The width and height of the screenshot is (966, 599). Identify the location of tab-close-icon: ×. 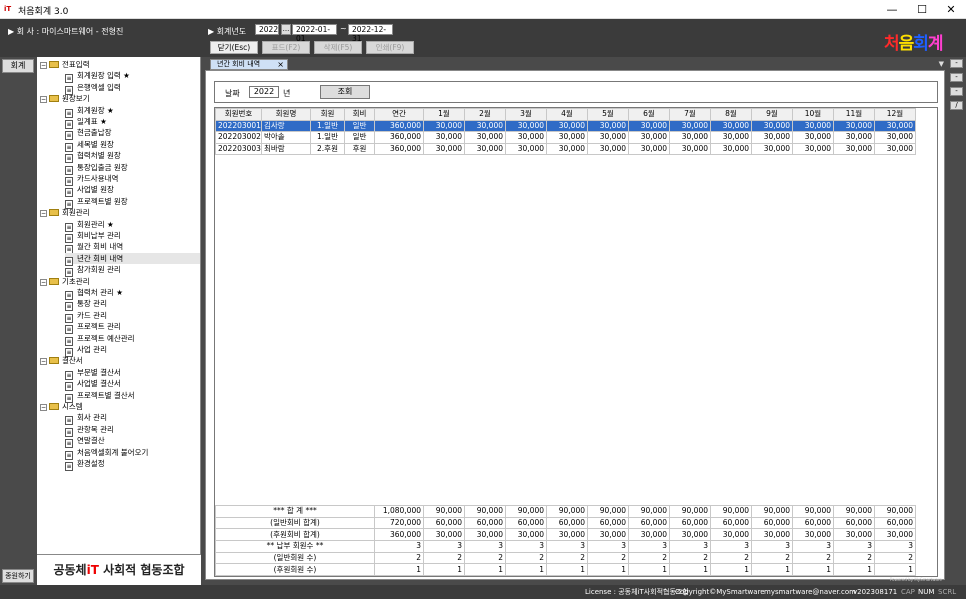
(280, 64).